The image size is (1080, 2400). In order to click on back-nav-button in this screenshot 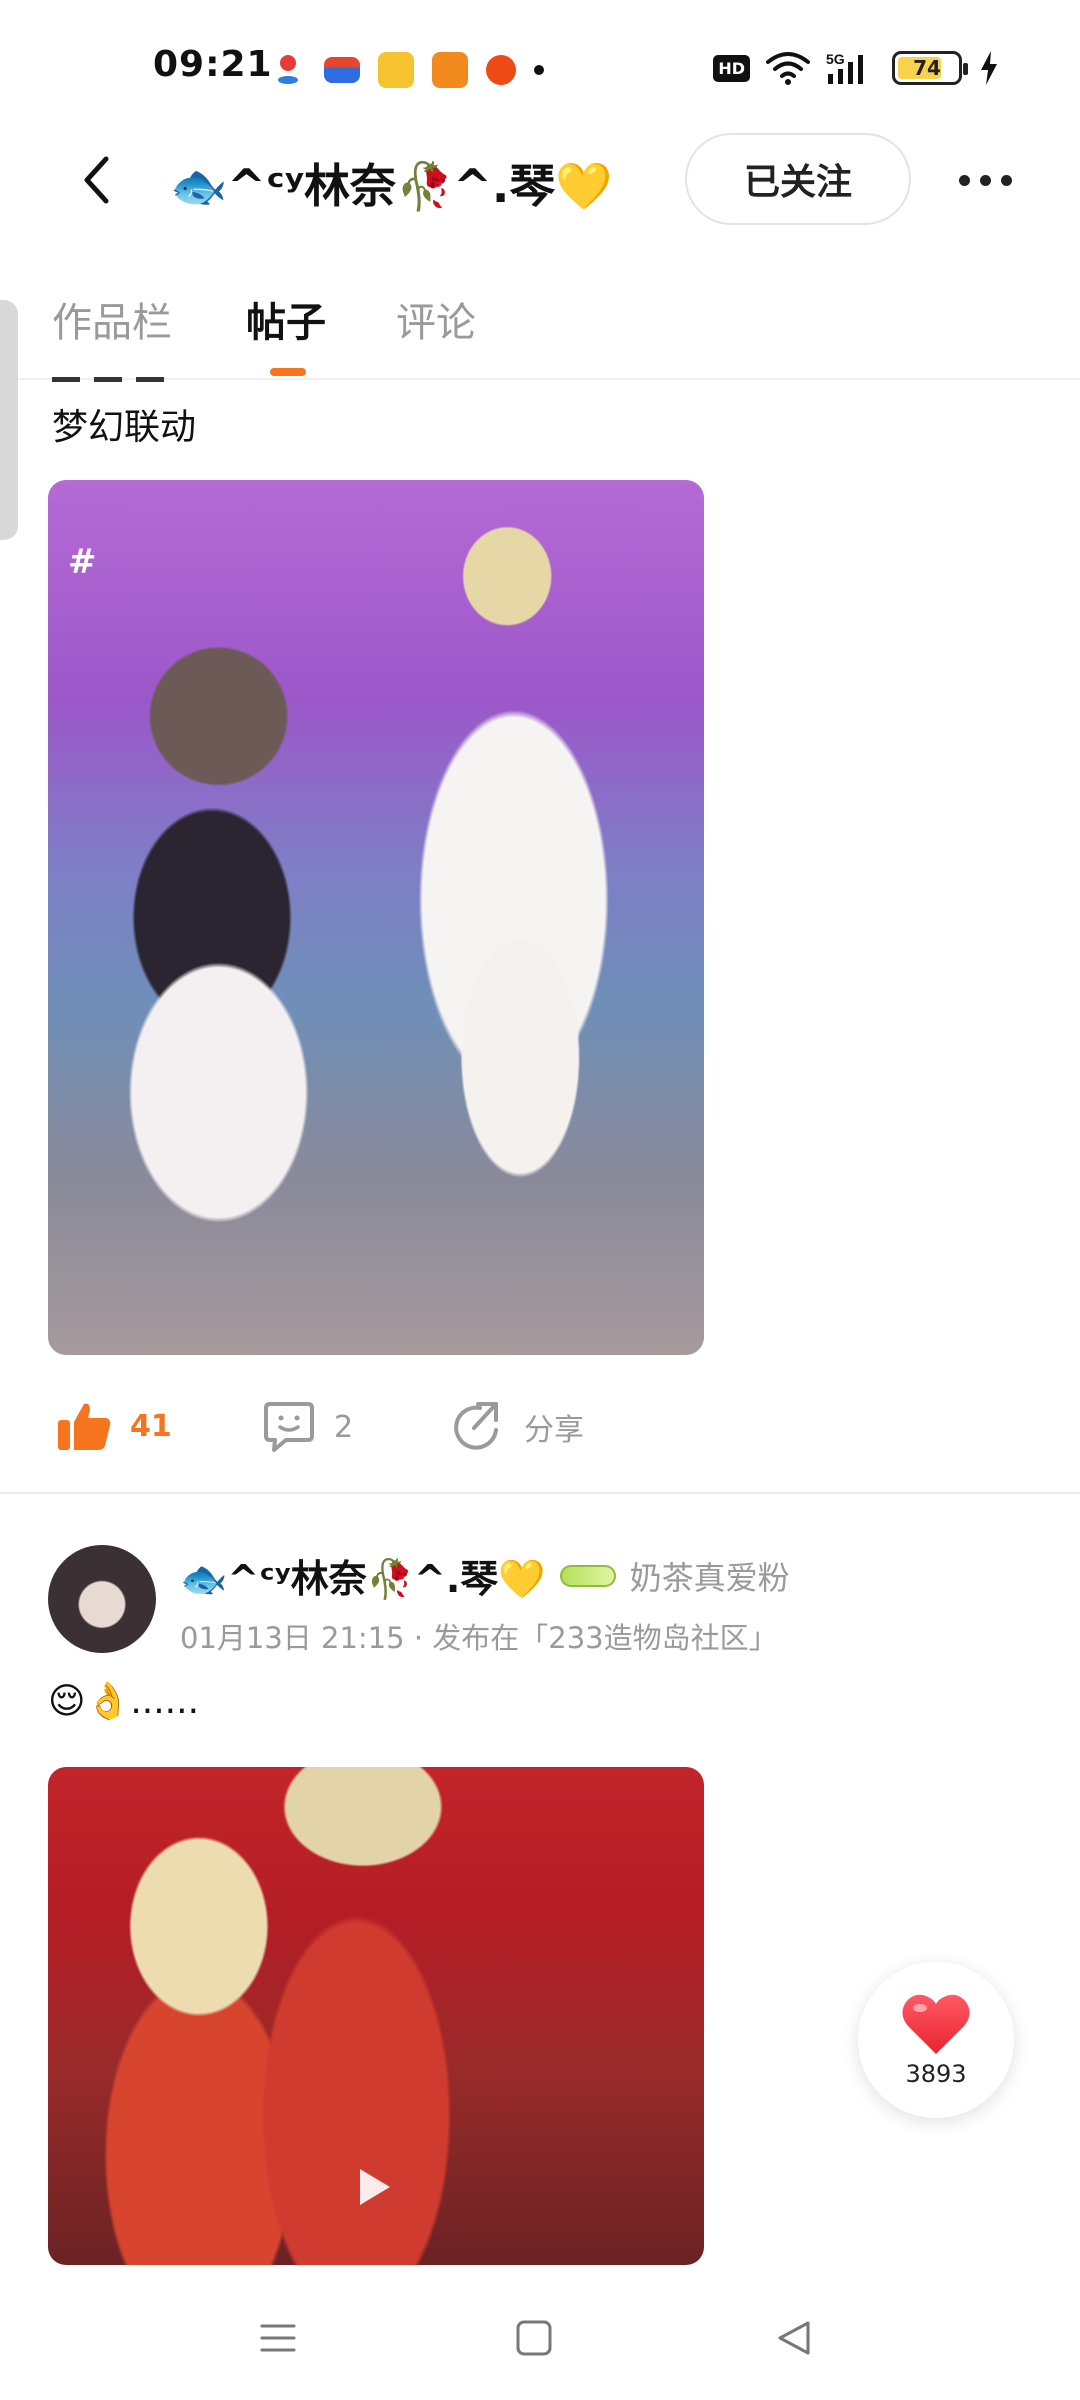, I will do `click(794, 2338)`.